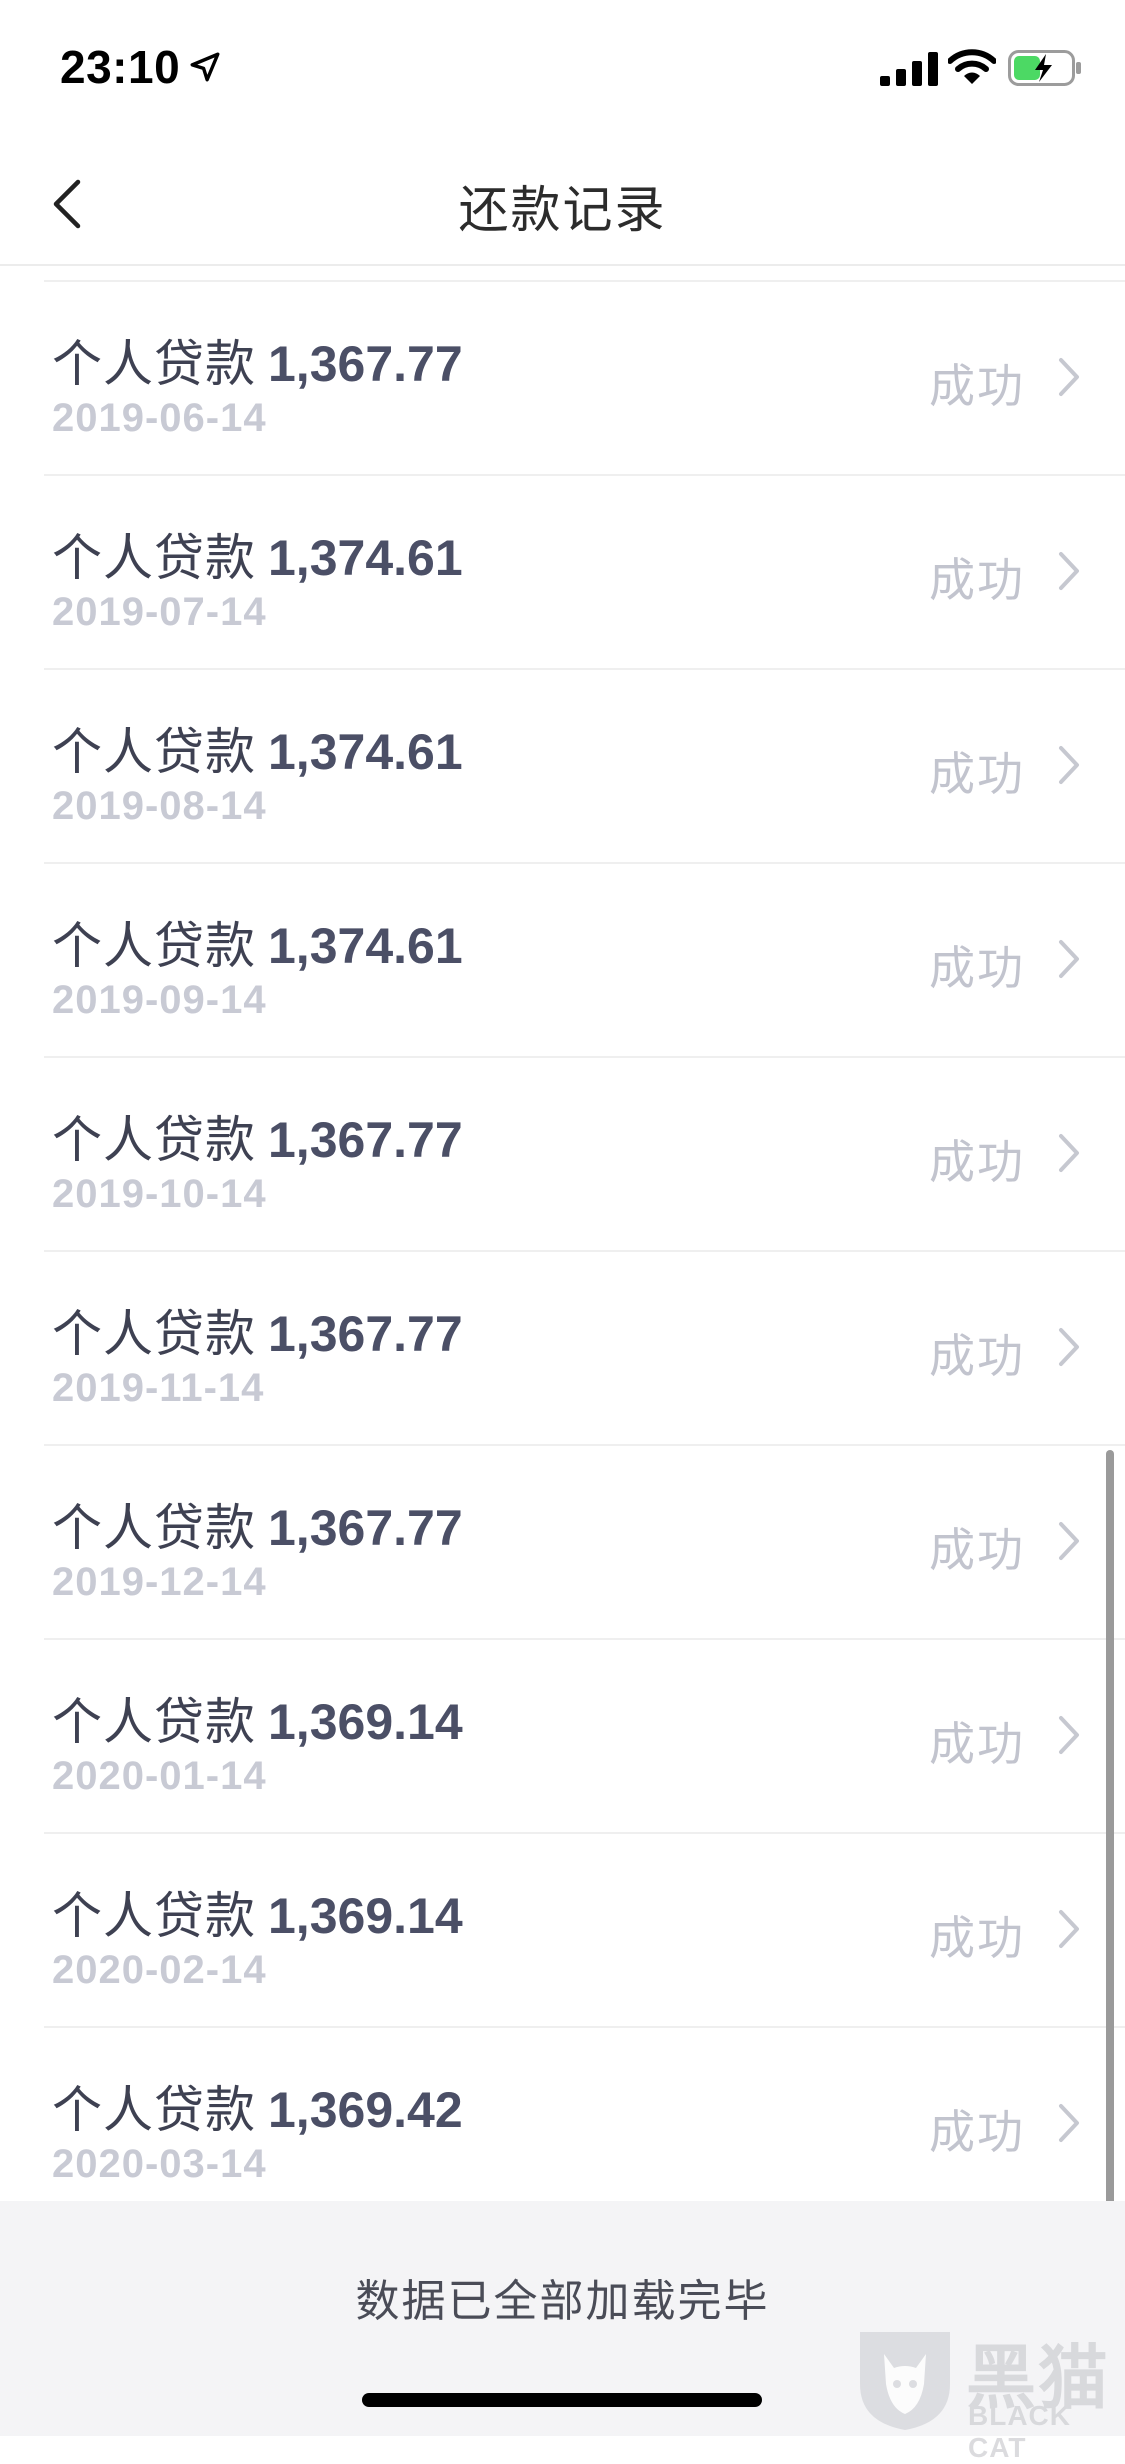  What do you see at coordinates (120, 67) in the screenshot?
I see `status-time: 23:10` at bounding box center [120, 67].